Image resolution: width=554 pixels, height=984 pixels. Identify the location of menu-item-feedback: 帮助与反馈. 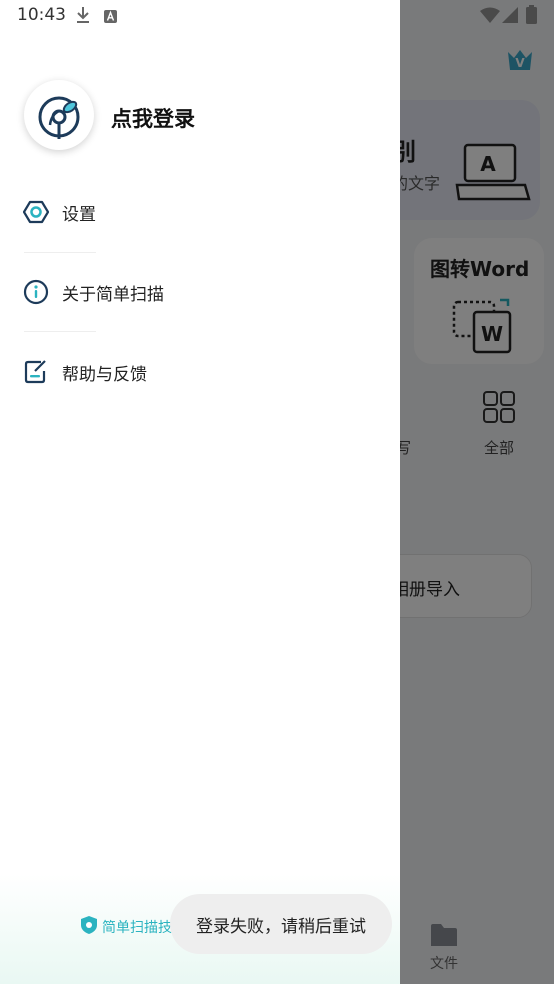
(202, 372).